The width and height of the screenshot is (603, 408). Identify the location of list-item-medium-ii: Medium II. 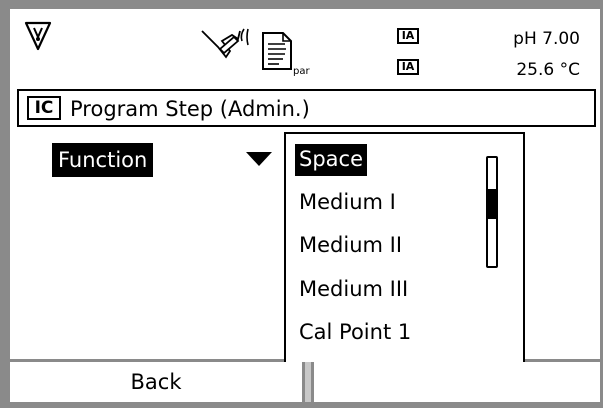
(350, 246).